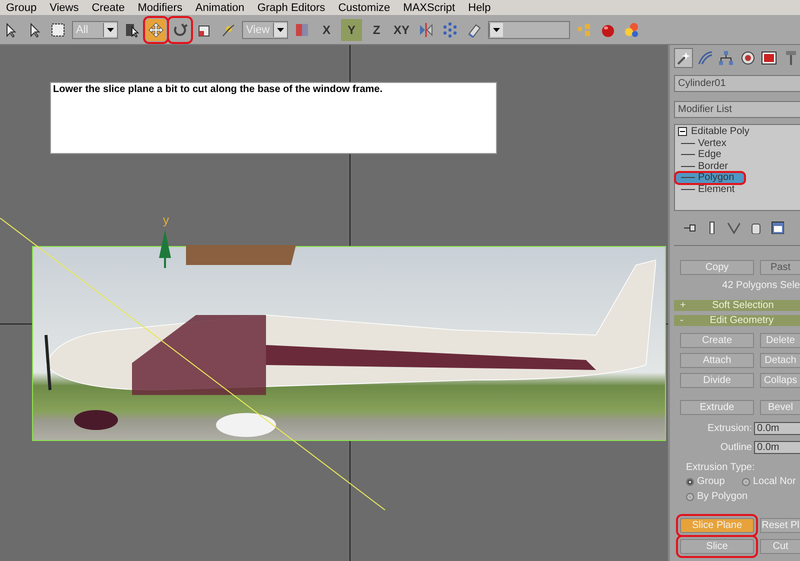  What do you see at coordinates (479, 8) in the screenshot?
I see `menu-item: Help` at bounding box center [479, 8].